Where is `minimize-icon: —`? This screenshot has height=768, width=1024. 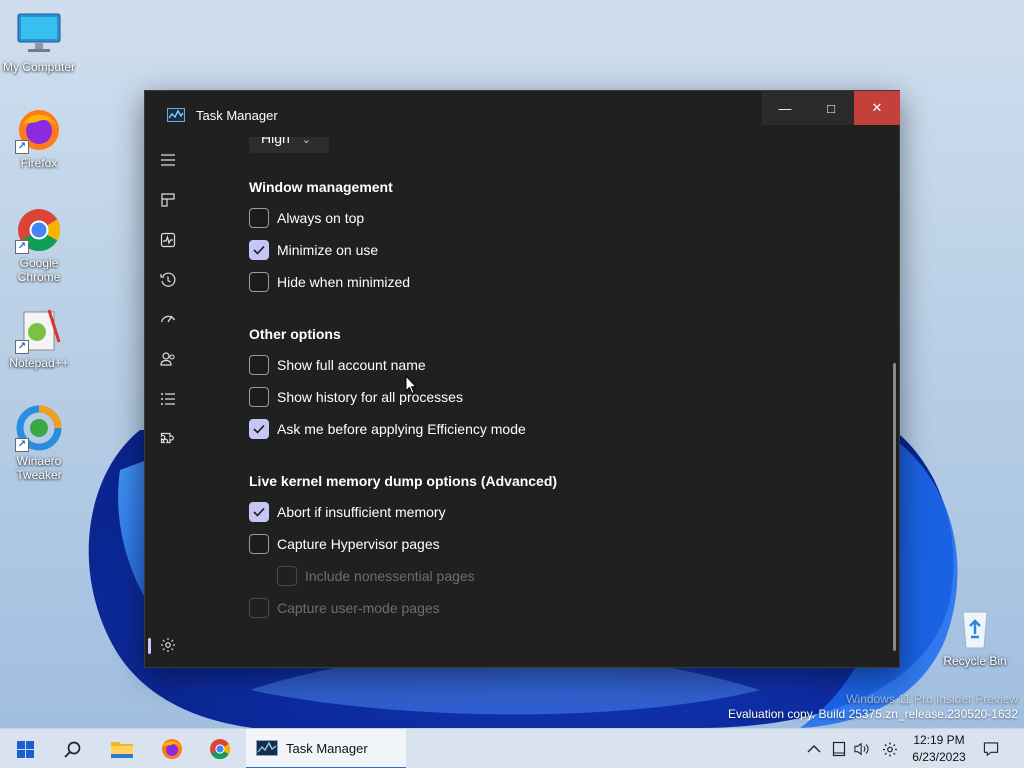
minimize-icon: — is located at coordinates (785, 108).